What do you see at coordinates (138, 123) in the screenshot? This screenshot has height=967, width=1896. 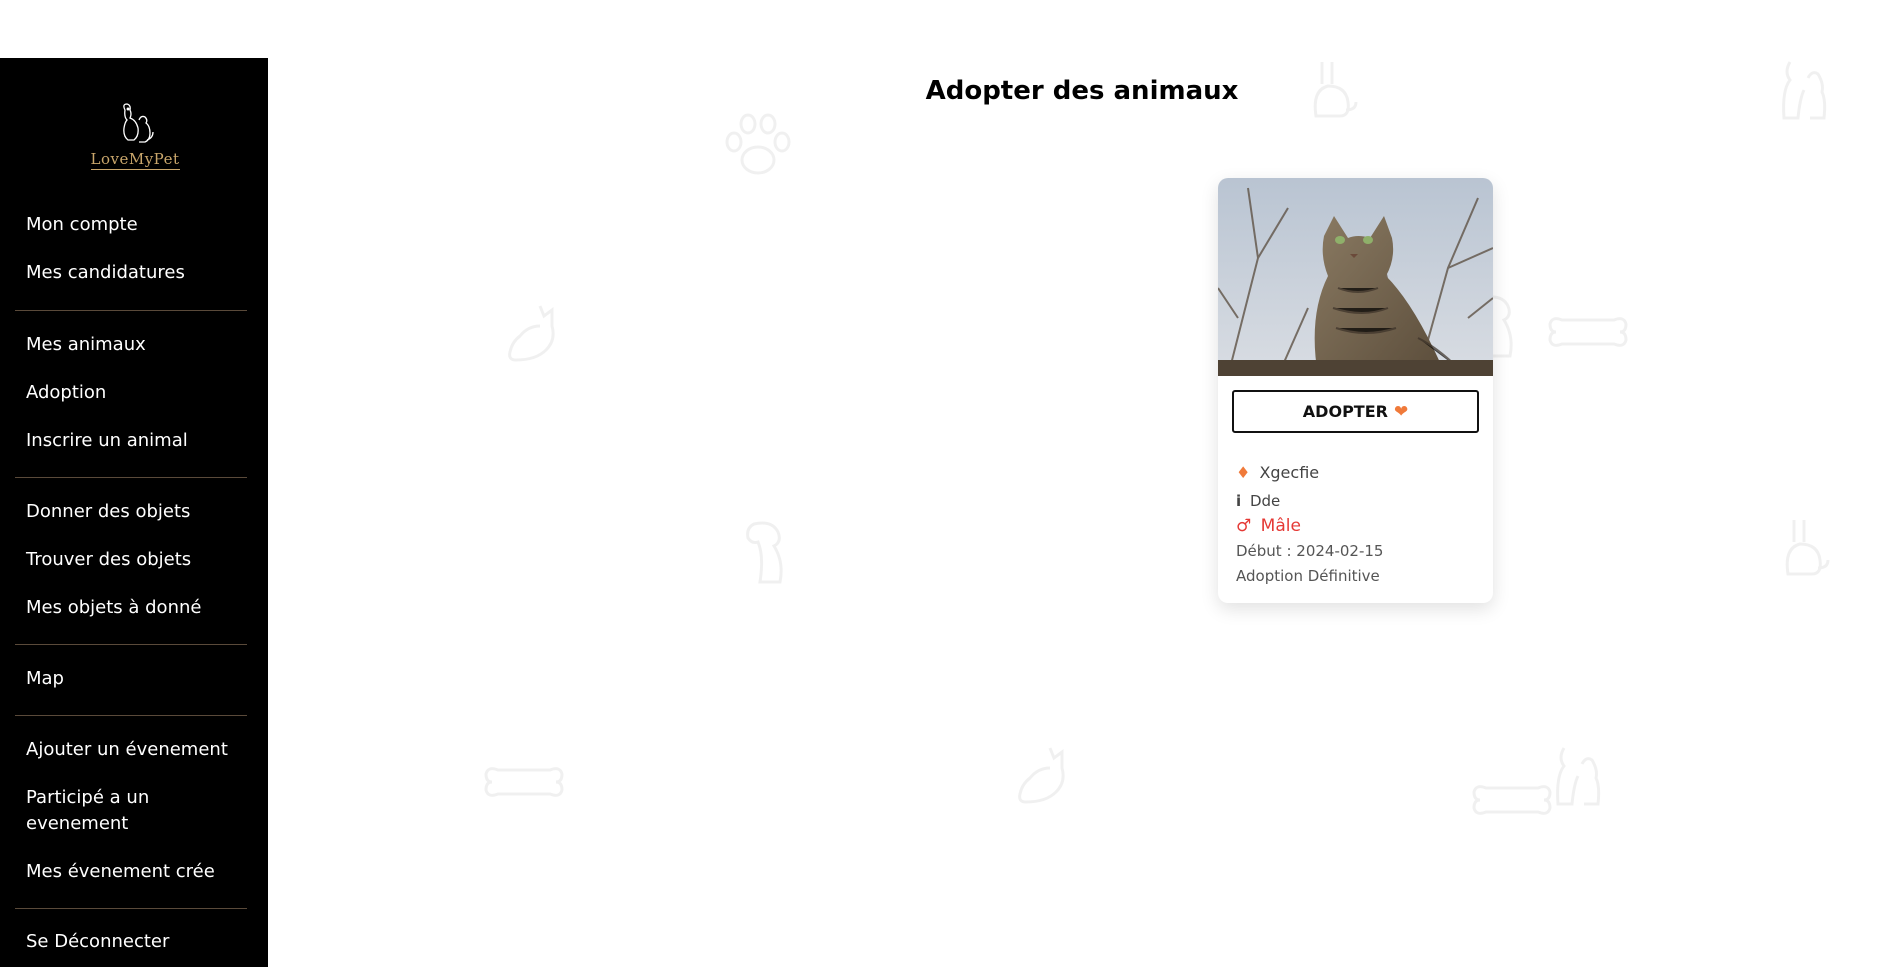 I see `dog-cat-logo-icon` at bounding box center [138, 123].